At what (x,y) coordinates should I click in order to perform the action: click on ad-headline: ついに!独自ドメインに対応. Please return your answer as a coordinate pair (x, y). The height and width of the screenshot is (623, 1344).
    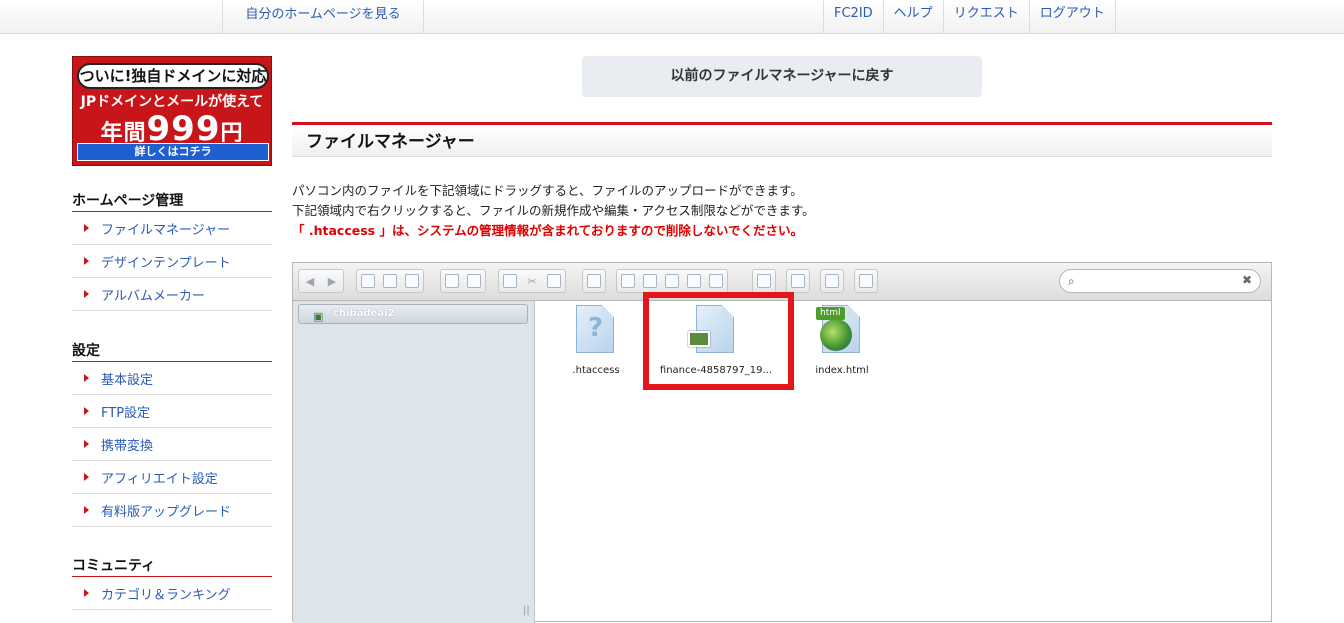
    Looking at the image, I should click on (173, 76).